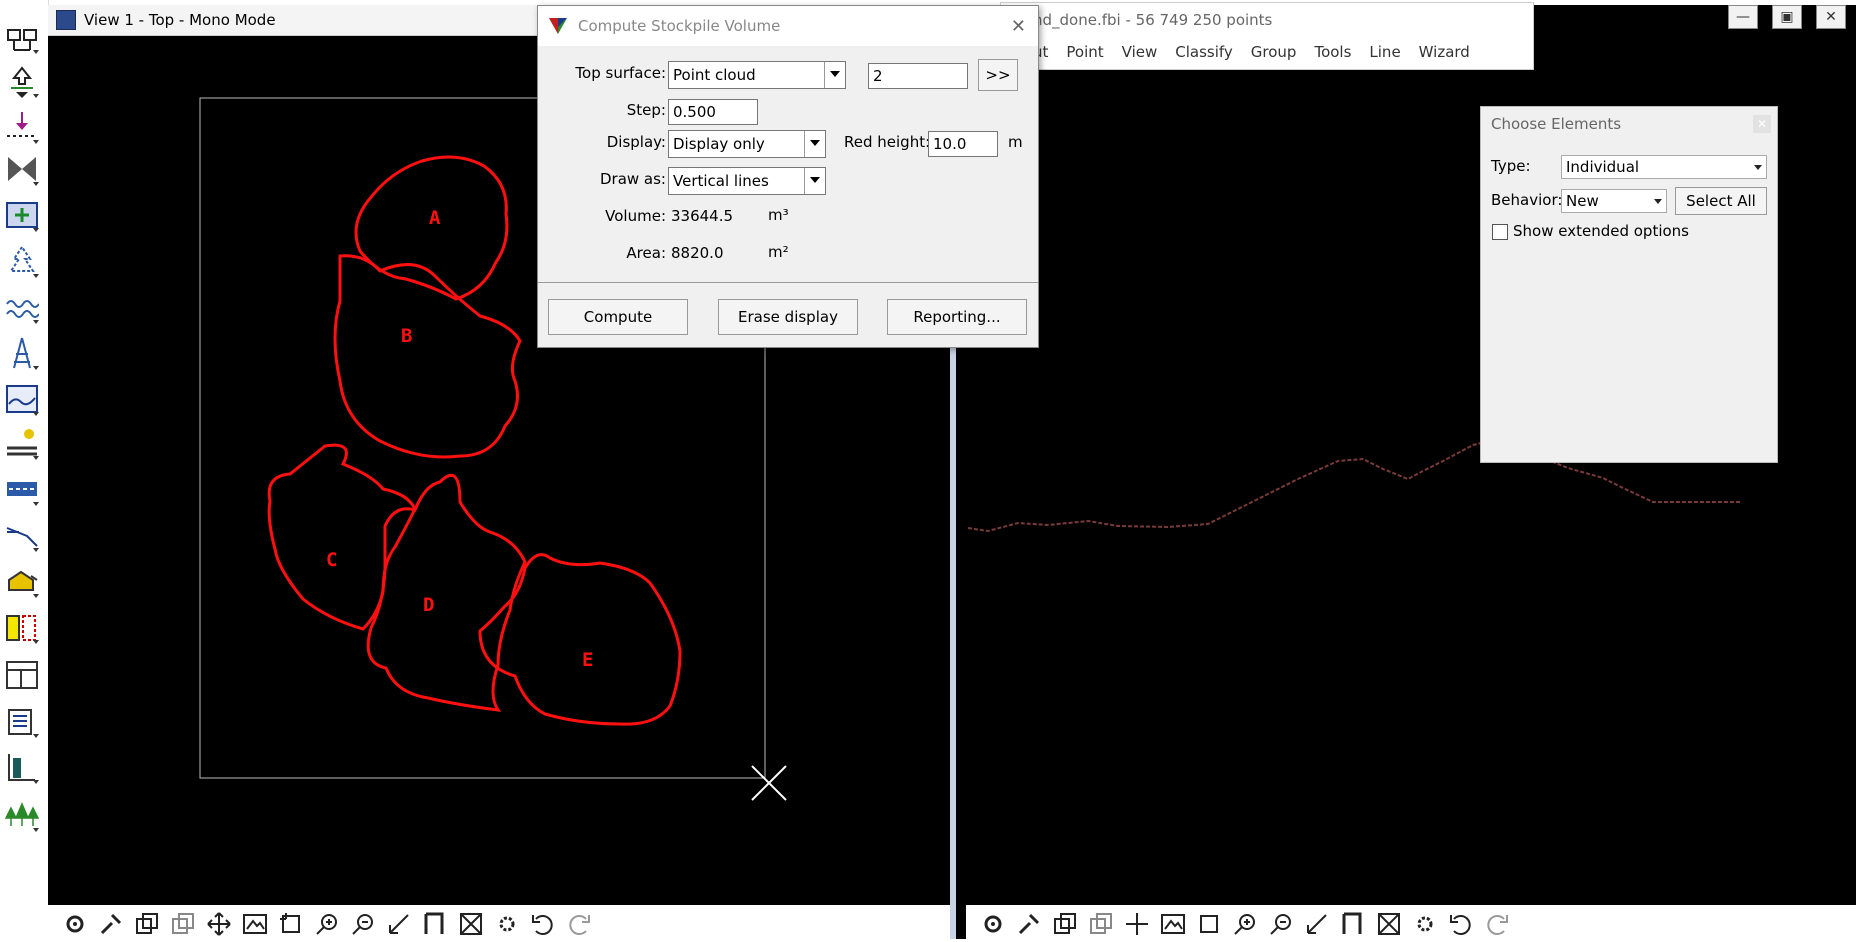 This screenshot has height=942, width=1856. Describe the element at coordinates (558, 26) in the screenshot. I see `stockpile-app-icon` at that location.